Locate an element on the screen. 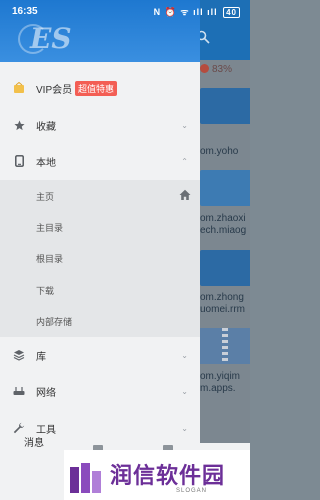 The image size is (320, 500). messages-button: 消息 is located at coordinates (34, 441).